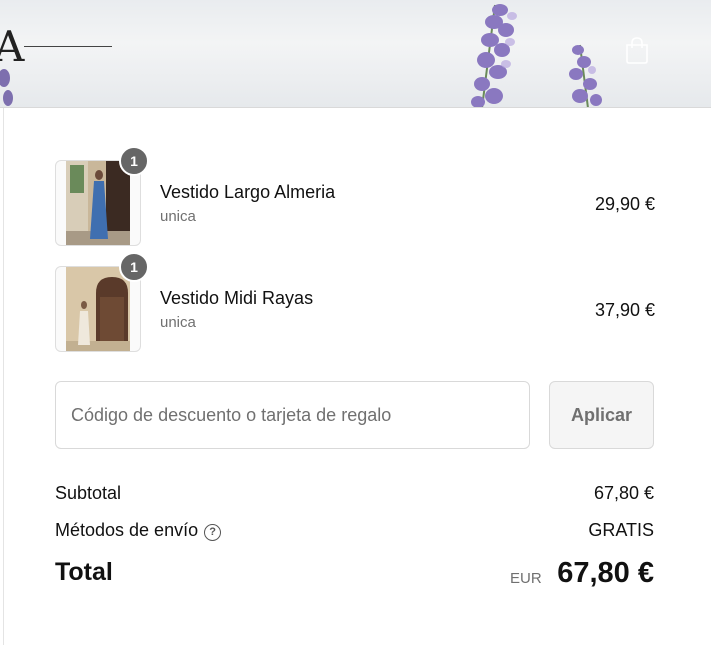 The image size is (711, 645). I want to click on column-divider, so click(3, 376).